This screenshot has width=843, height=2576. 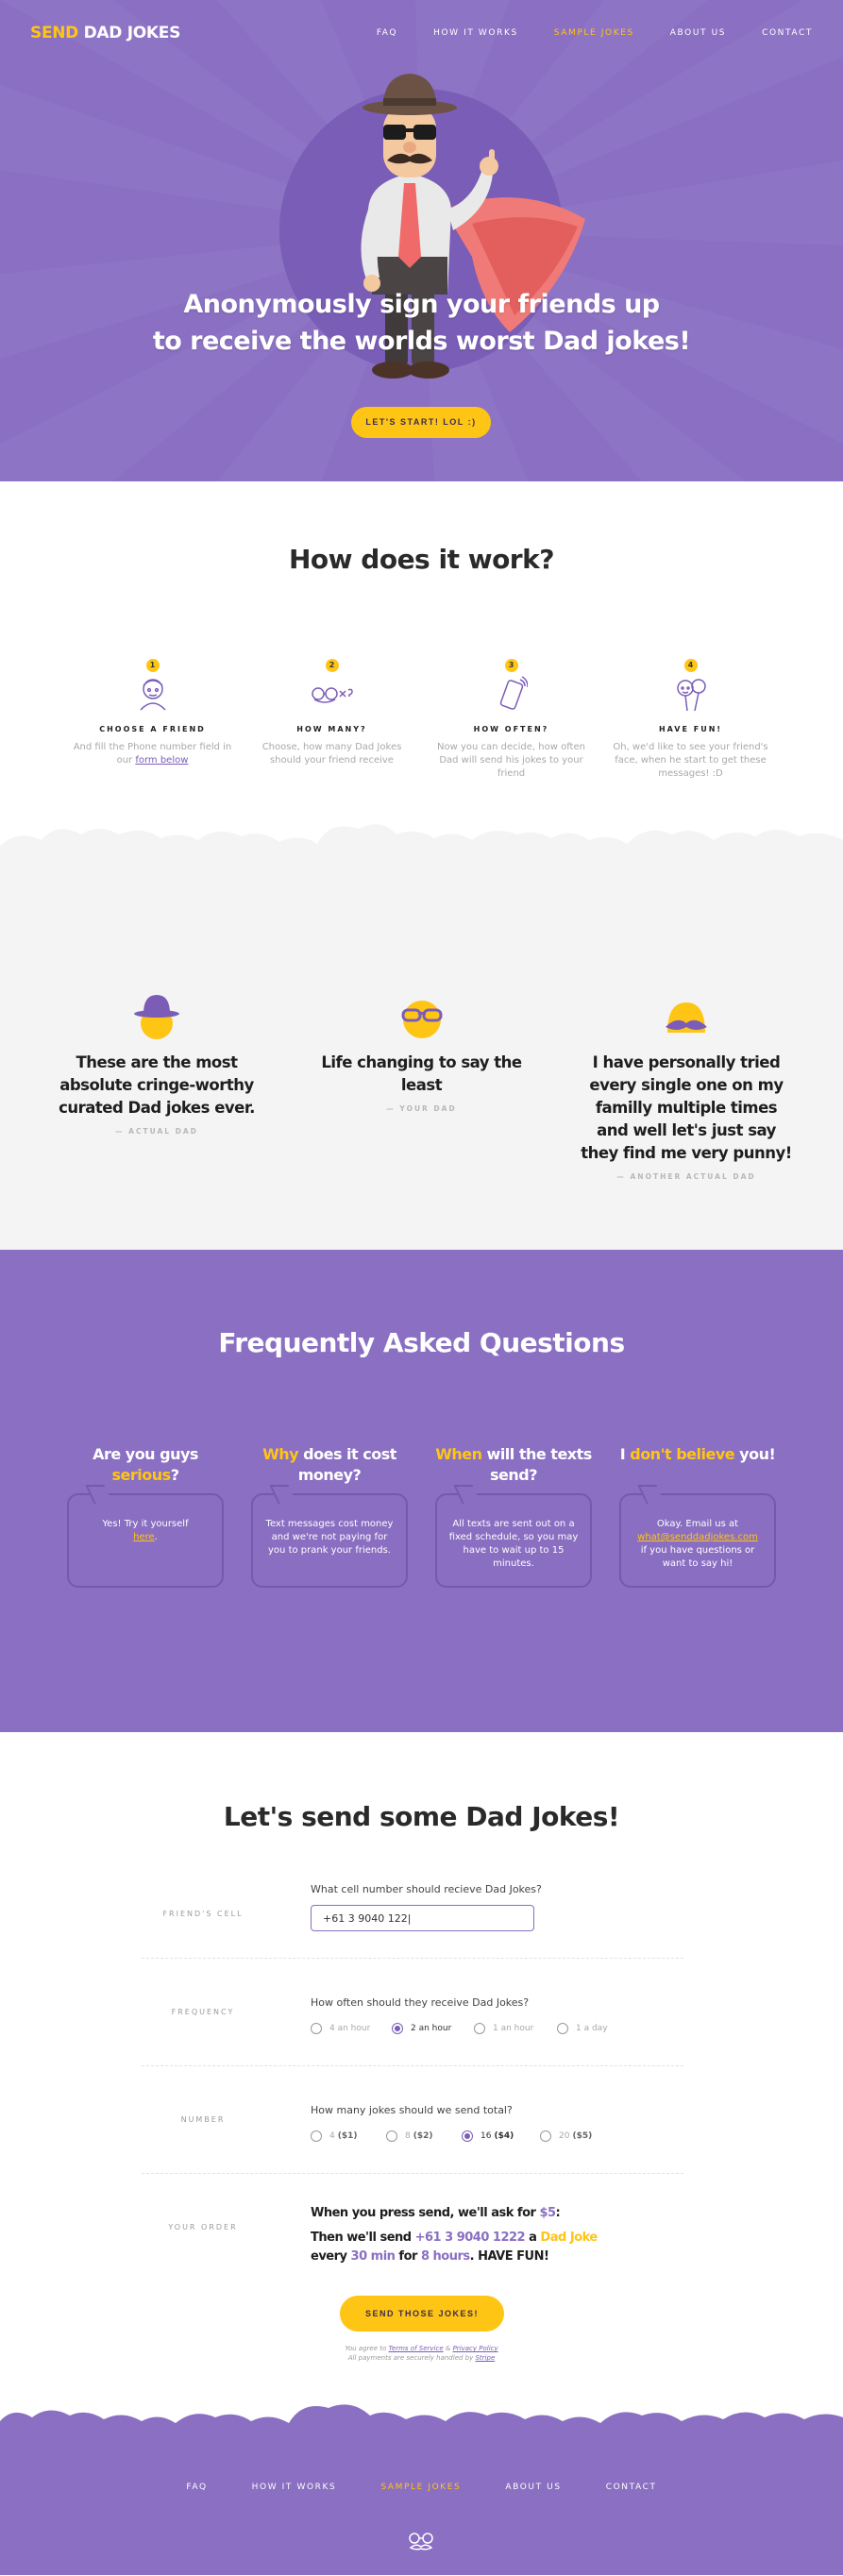 What do you see at coordinates (566, 2136) in the screenshot?
I see `number-option-20: 20 ($5)` at bounding box center [566, 2136].